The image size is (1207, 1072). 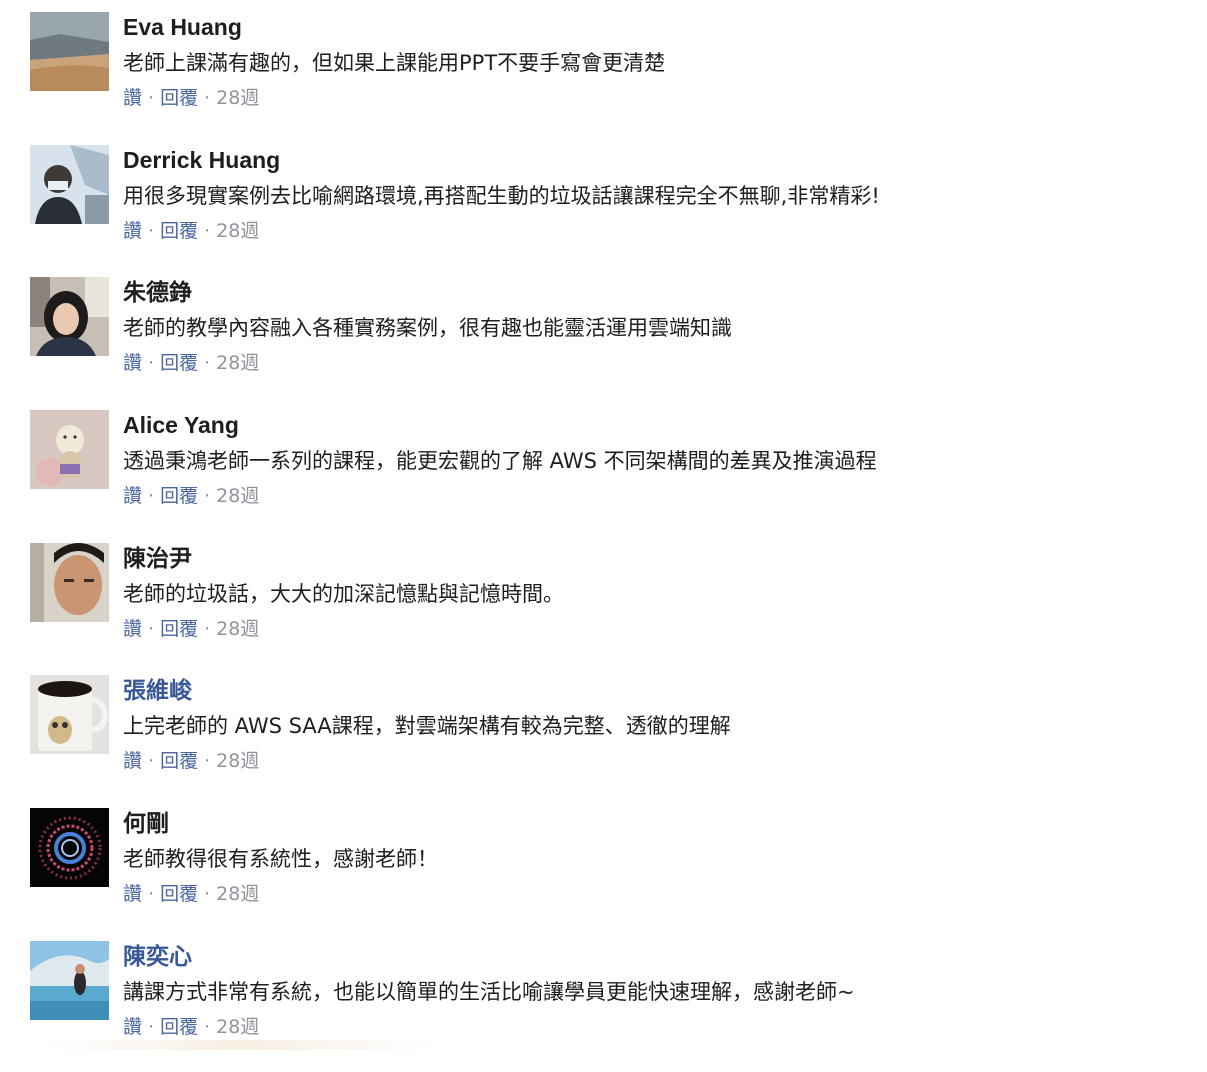 What do you see at coordinates (656, 823) in the screenshot?
I see `commenter-name: 何剛` at bounding box center [656, 823].